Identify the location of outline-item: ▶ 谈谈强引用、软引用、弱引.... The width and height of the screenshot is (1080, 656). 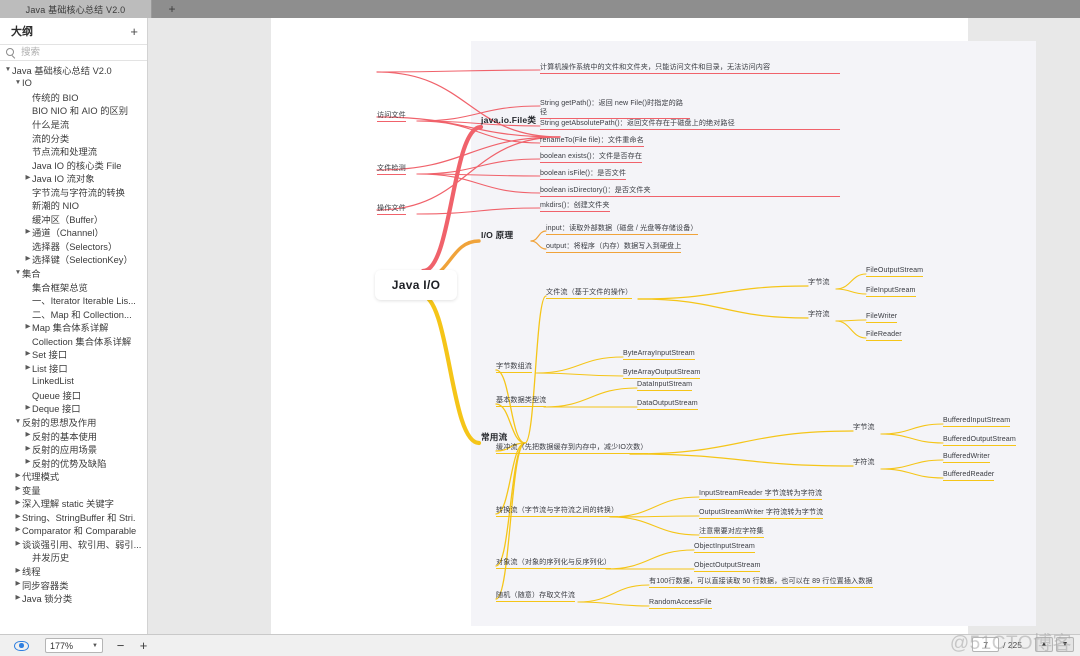
(73, 544).